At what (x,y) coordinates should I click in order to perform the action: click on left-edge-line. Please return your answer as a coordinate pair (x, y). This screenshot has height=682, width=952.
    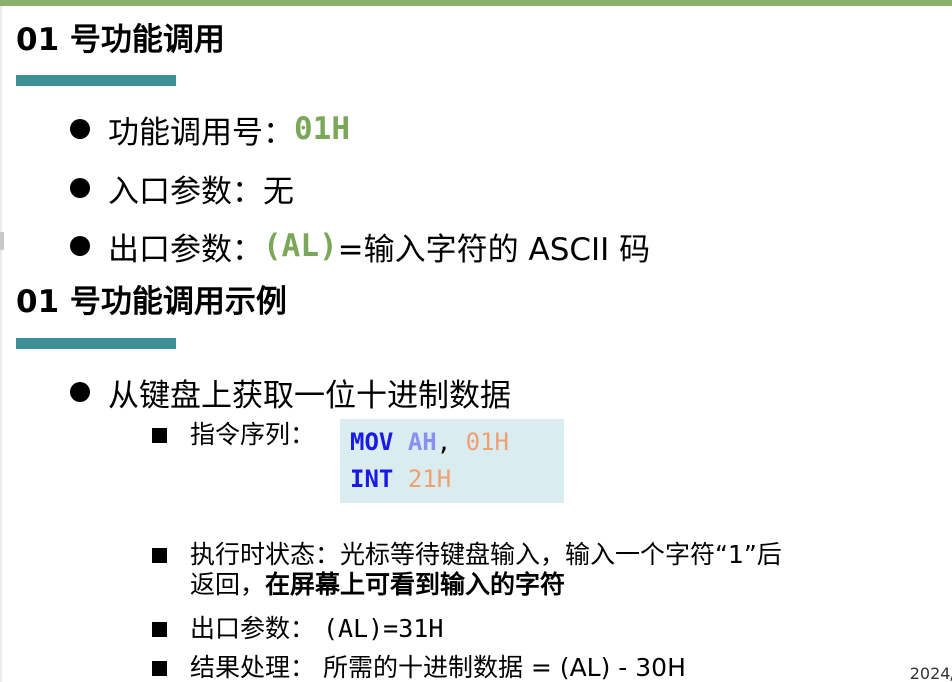
    Looking at the image, I should click on (1, 344).